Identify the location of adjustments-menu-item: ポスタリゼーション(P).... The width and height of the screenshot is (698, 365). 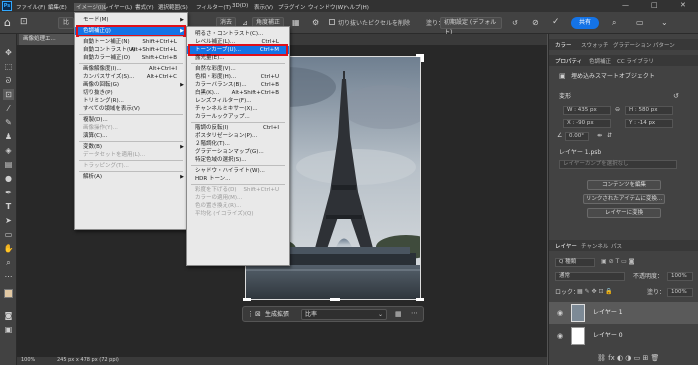
(238, 136).